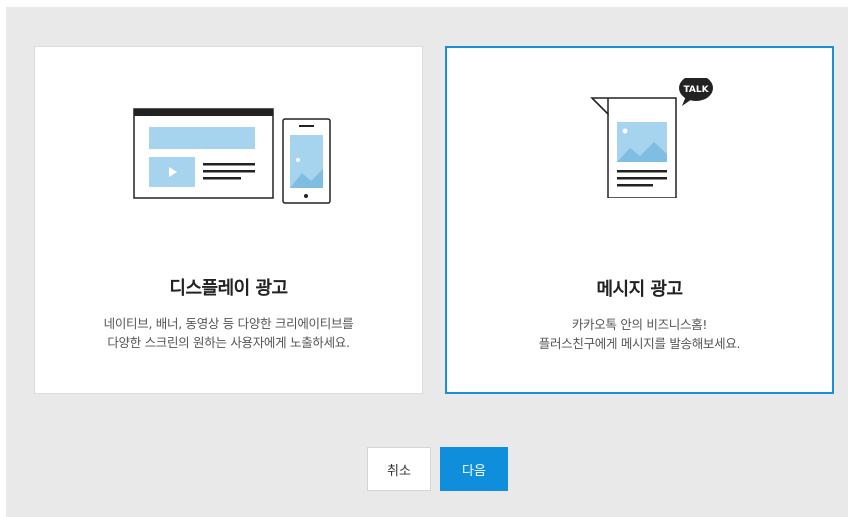  What do you see at coordinates (228, 323) in the screenshot?
I see `display-ad-desc-line-1: 네이티브, 배너, 동영상 등 다양한 크리에이티브를` at bounding box center [228, 323].